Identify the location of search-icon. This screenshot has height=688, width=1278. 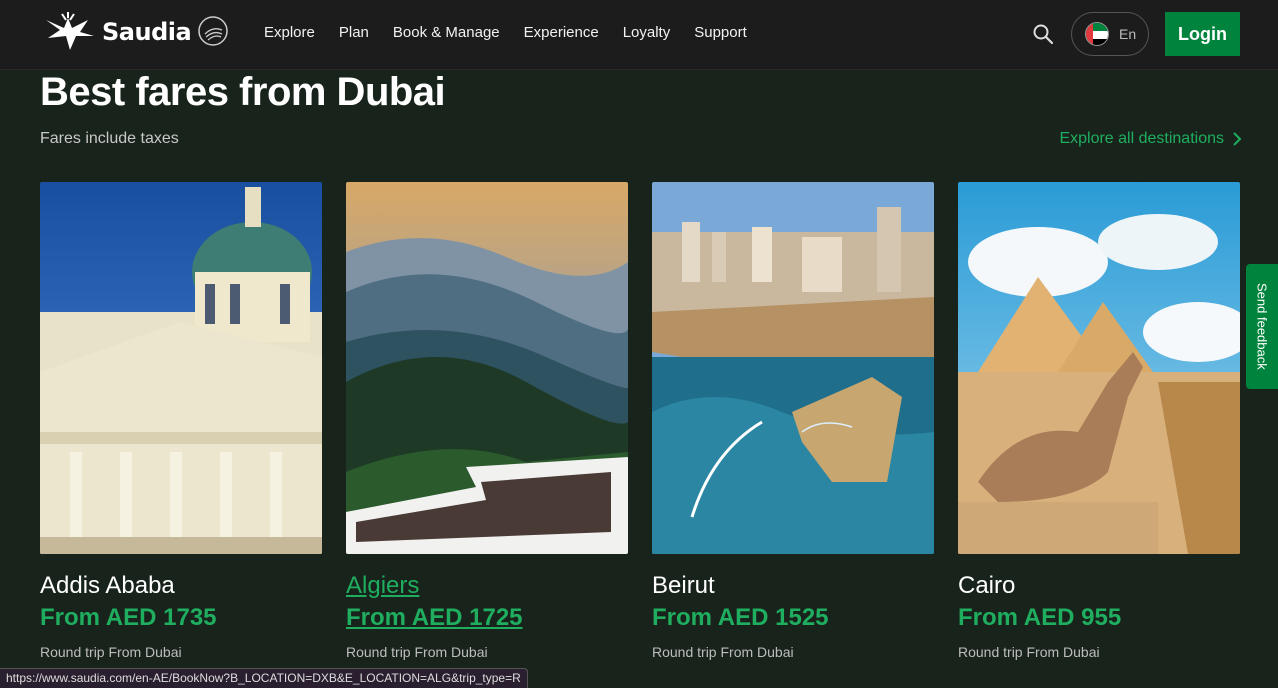
(1043, 34).